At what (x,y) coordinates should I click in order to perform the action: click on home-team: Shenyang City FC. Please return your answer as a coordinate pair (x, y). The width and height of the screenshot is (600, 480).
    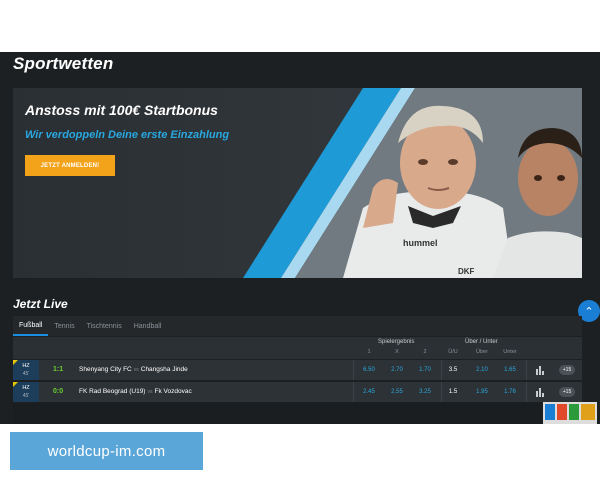
    Looking at the image, I should click on (105, 369).